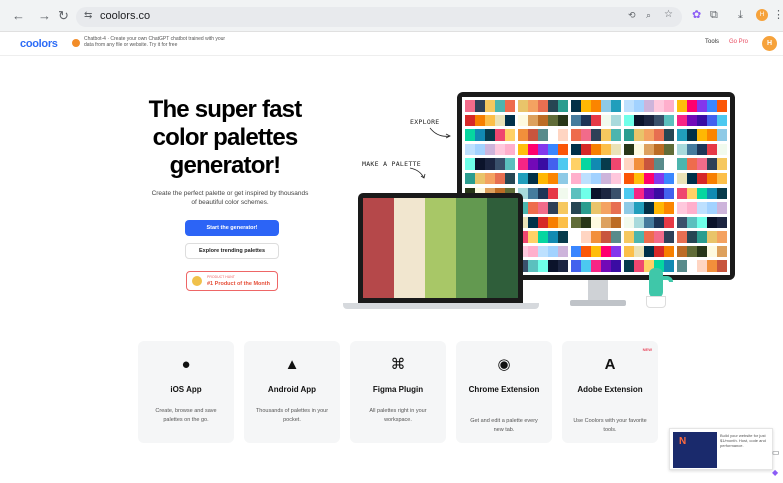 Image resolution: width=783 pixels, height=483 pixels. Describe the element at coordinates (417, 173) in the screenshot. I see `arrow-make-icon` at that location.